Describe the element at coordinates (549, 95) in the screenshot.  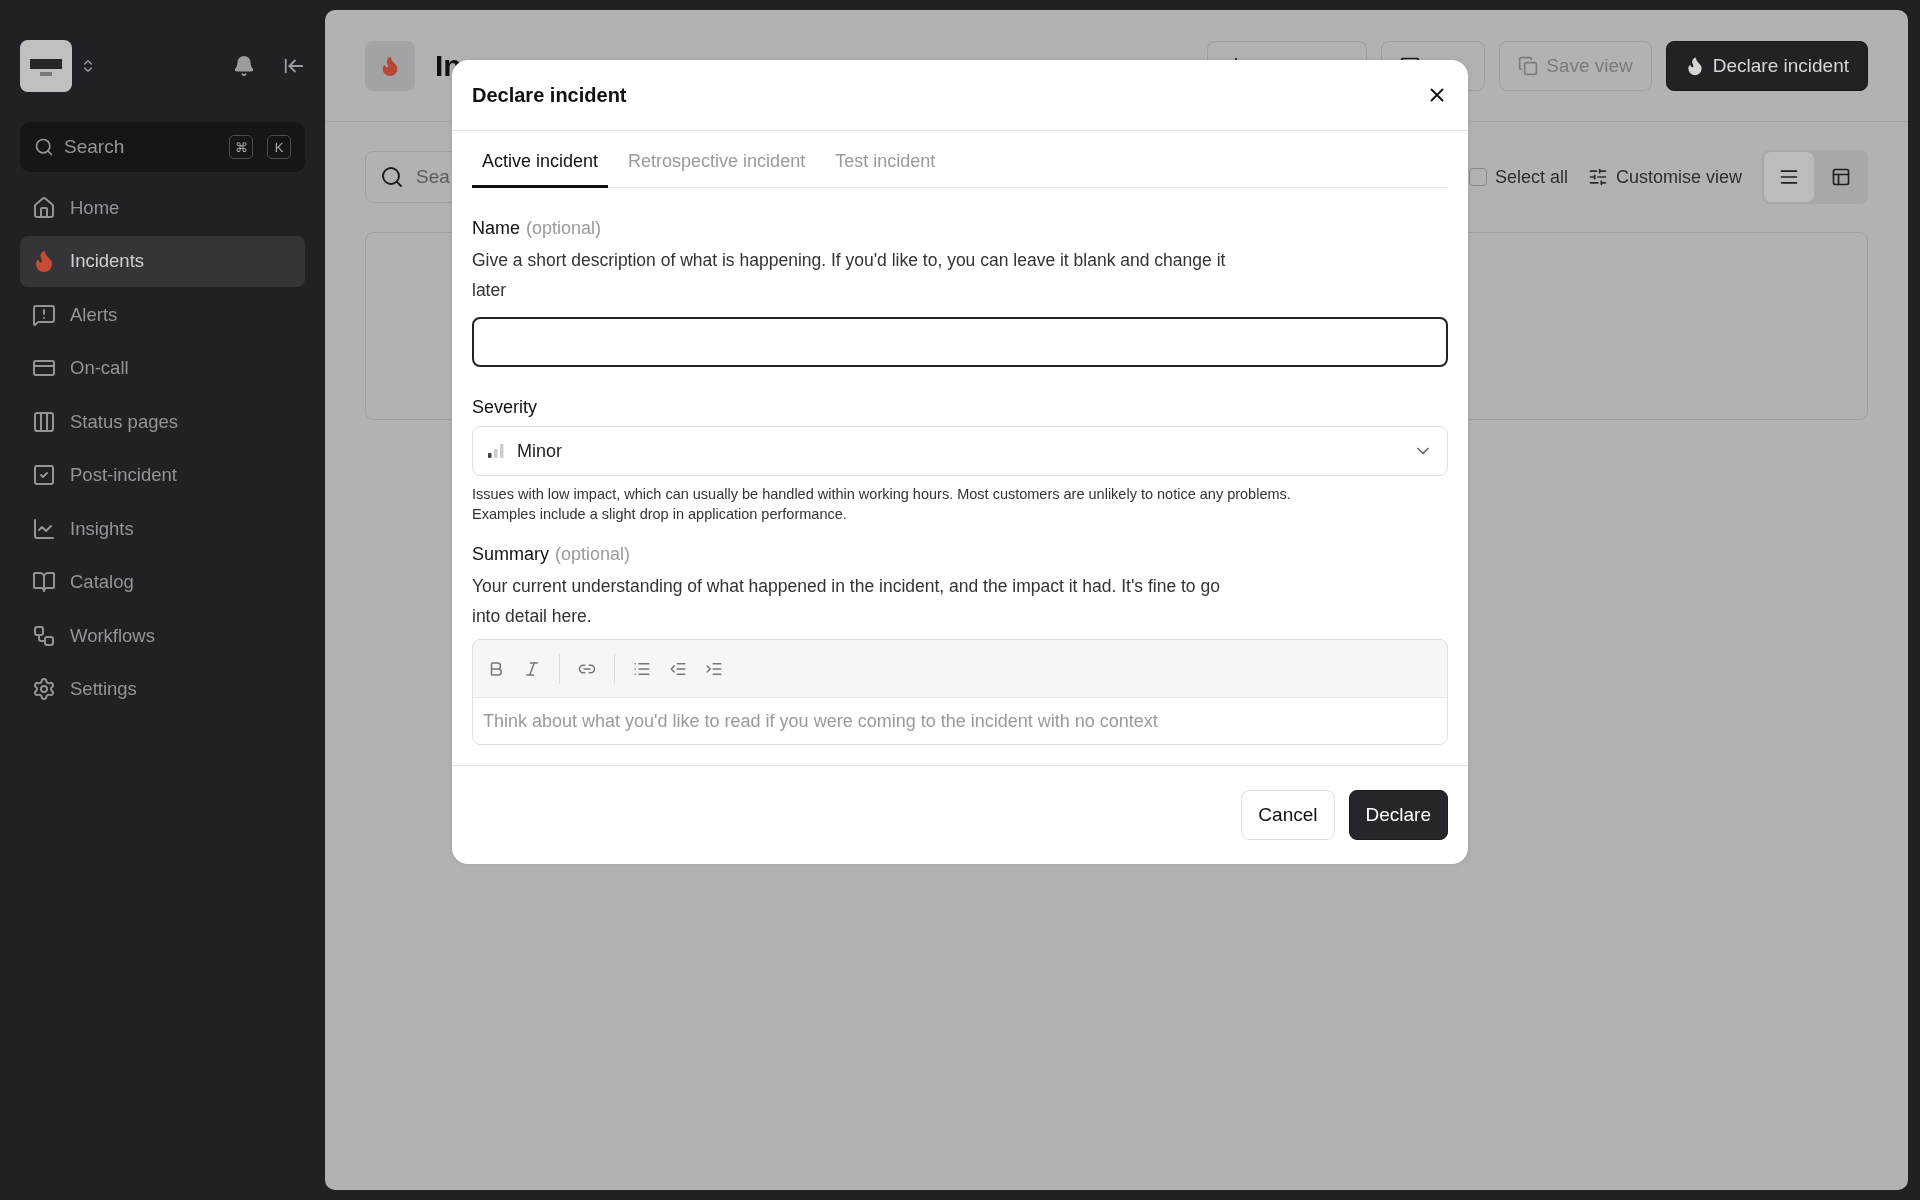
I see `dialog-title: Declare incident` at that location.